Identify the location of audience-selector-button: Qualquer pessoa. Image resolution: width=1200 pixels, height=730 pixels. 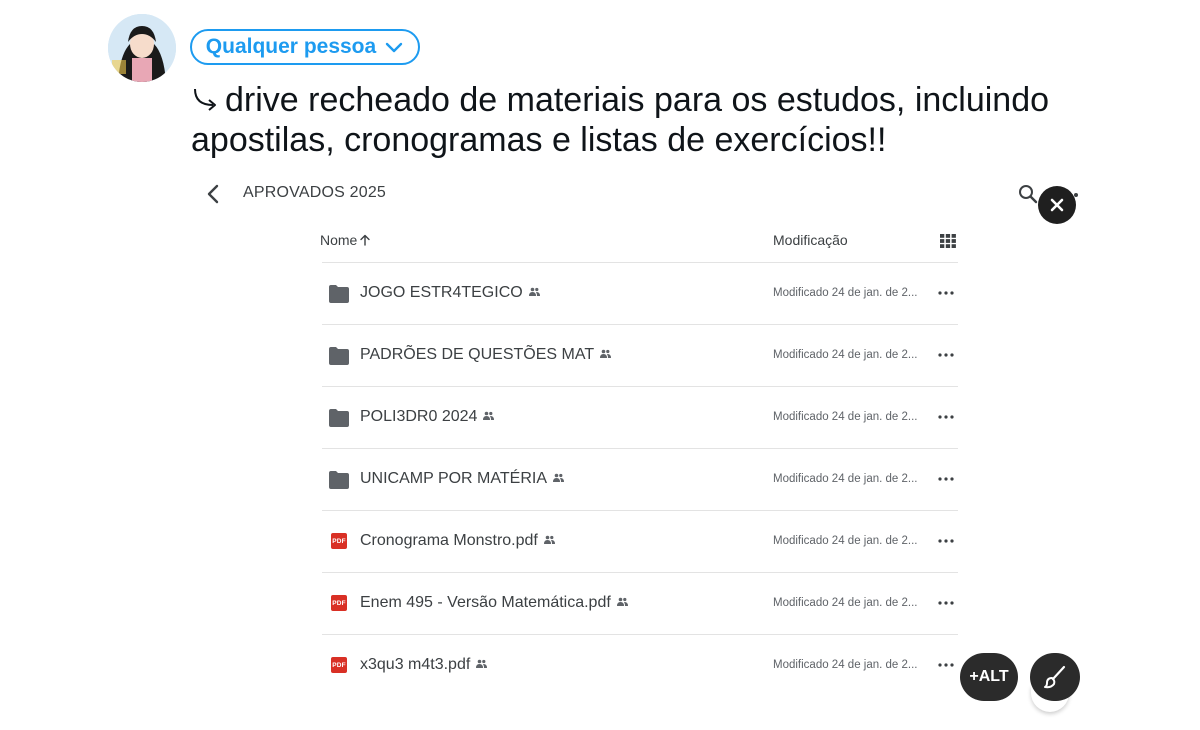
(305, 47).